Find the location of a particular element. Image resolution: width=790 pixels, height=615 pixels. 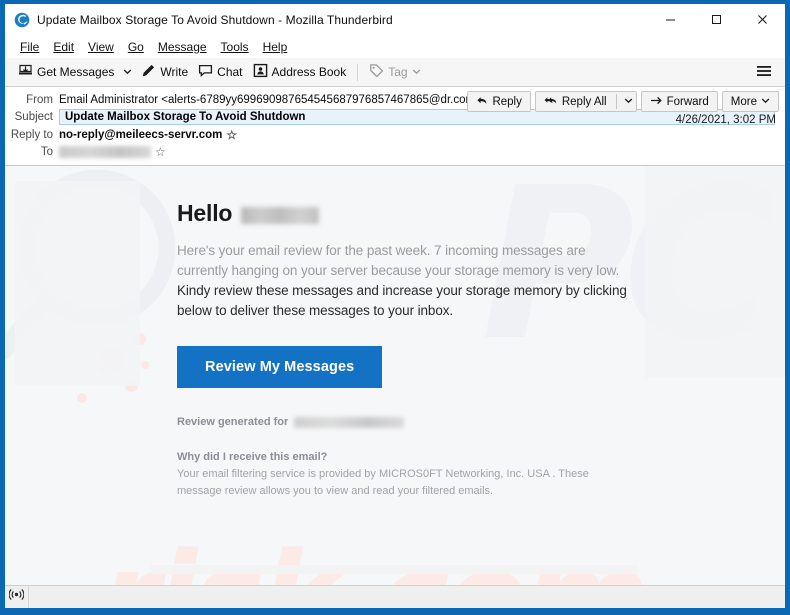

to-address-redacted is located at coordinates (105, 151).